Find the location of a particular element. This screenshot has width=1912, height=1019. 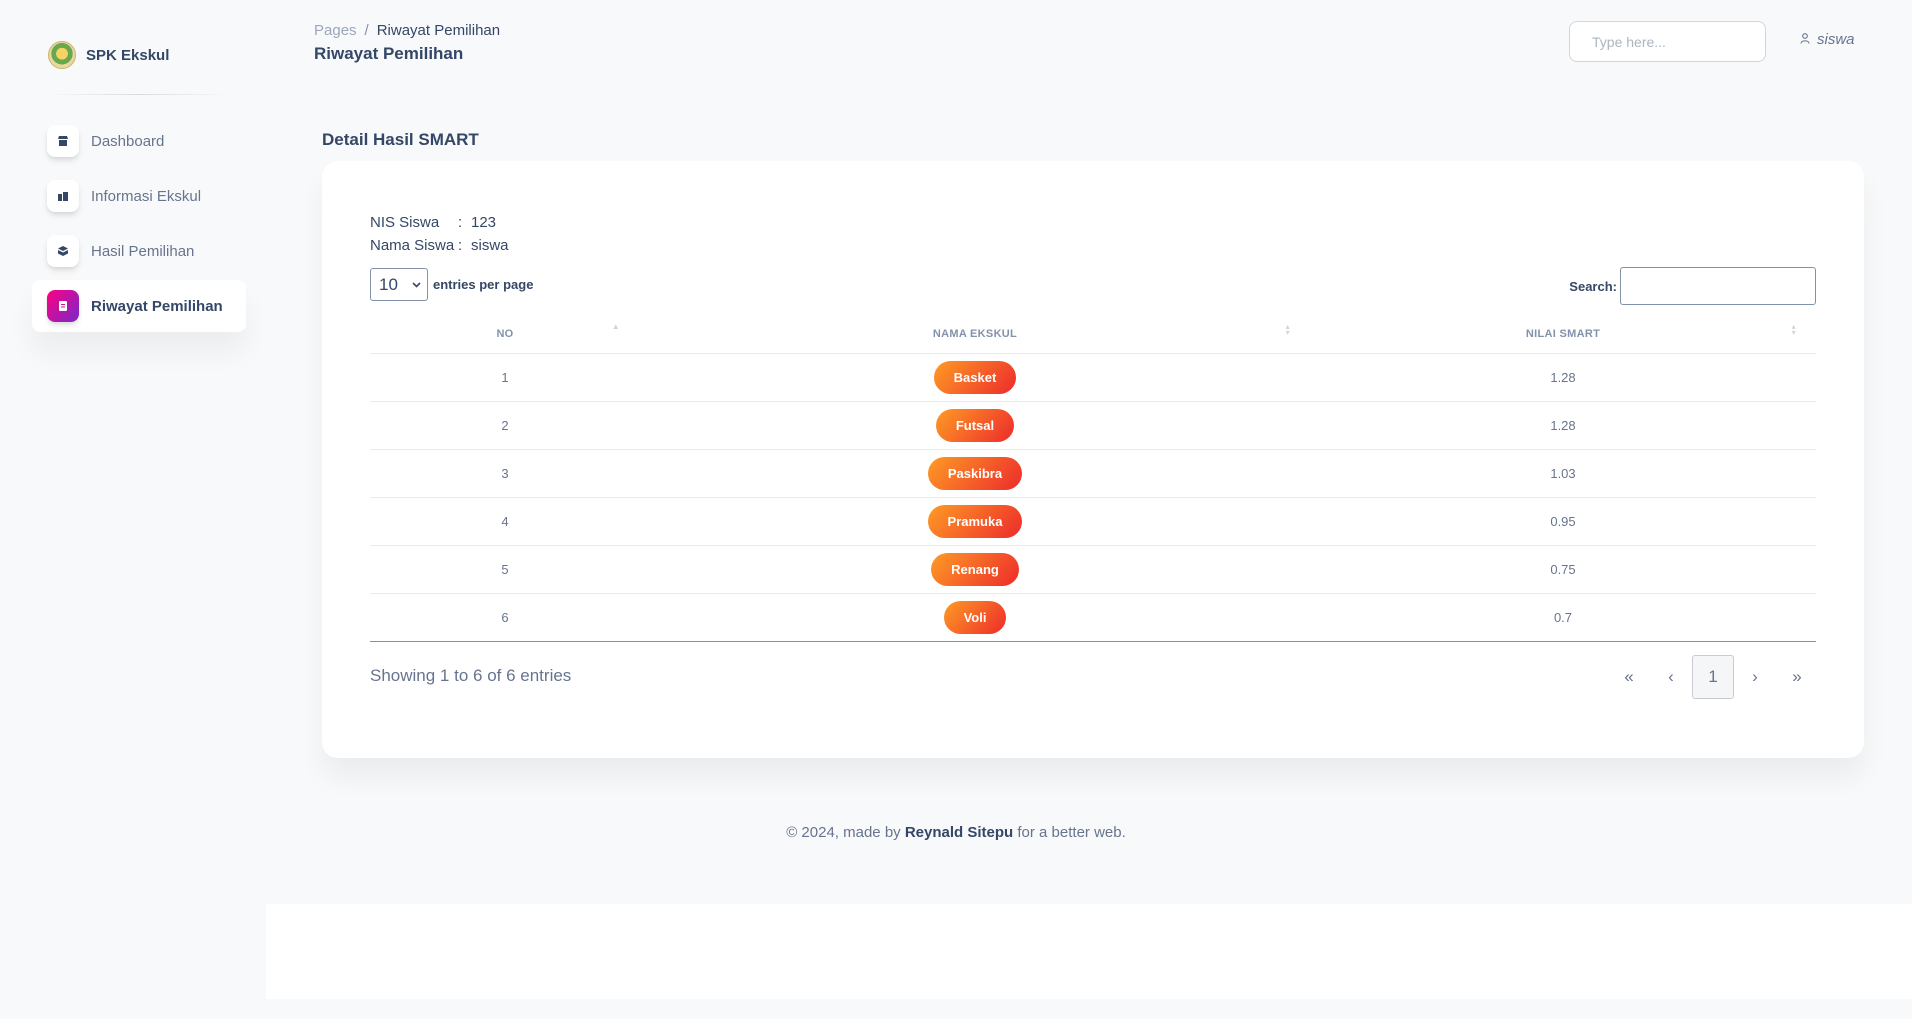

chevron-down-icon is located at coordinates (416, 285).